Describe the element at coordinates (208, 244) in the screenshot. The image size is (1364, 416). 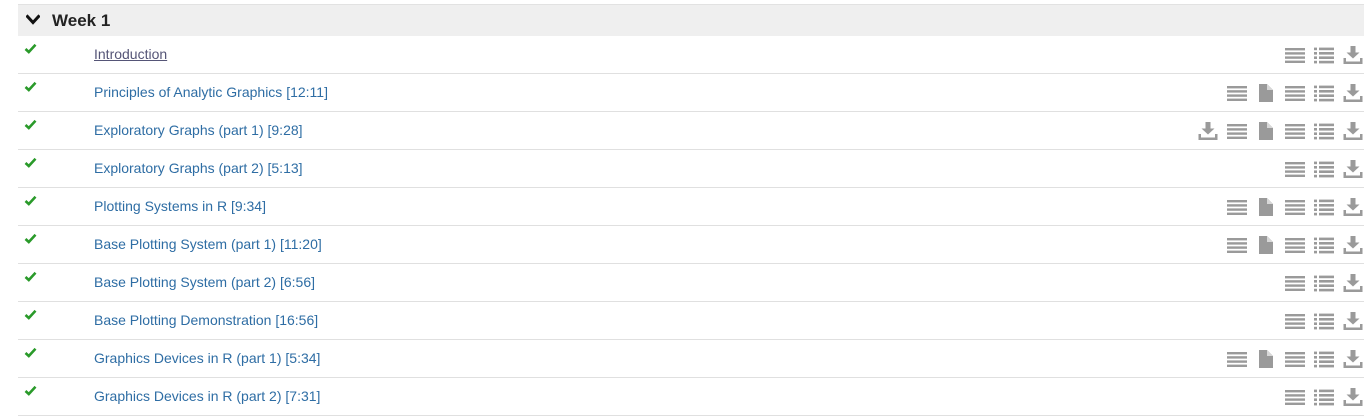
I see `lecture-link: Base Plotting System (part 1) [11:20]` at that location.